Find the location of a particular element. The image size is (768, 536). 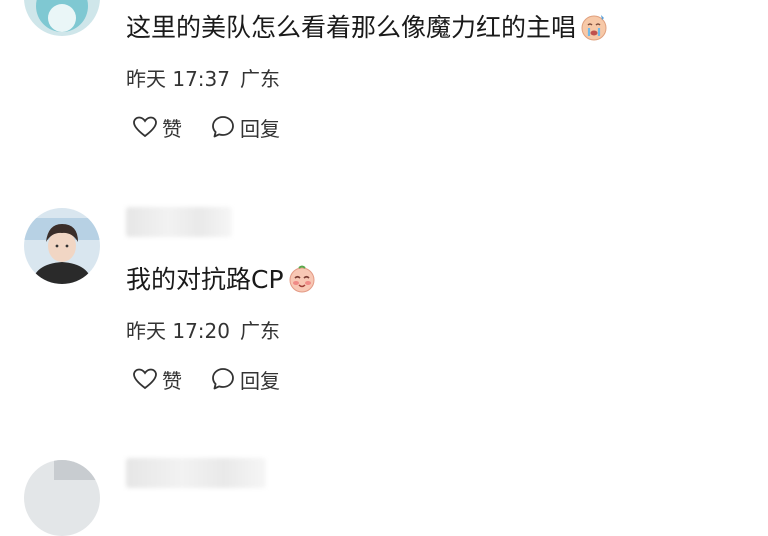

comment-text: 我的对抗路CP is located at coordinates (221, 279).